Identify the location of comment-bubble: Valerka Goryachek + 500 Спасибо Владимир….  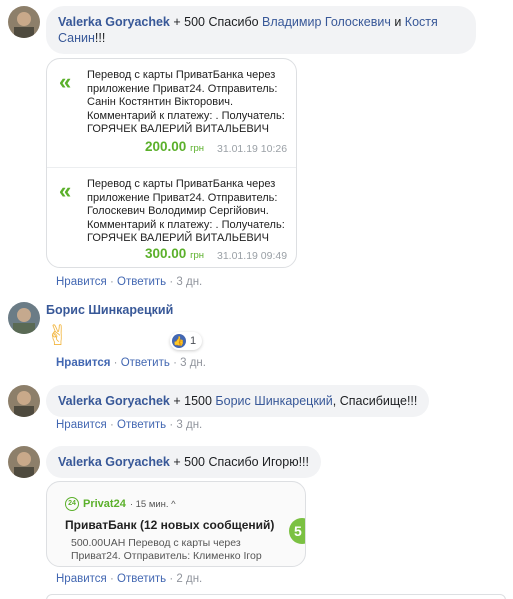
(261, 30).